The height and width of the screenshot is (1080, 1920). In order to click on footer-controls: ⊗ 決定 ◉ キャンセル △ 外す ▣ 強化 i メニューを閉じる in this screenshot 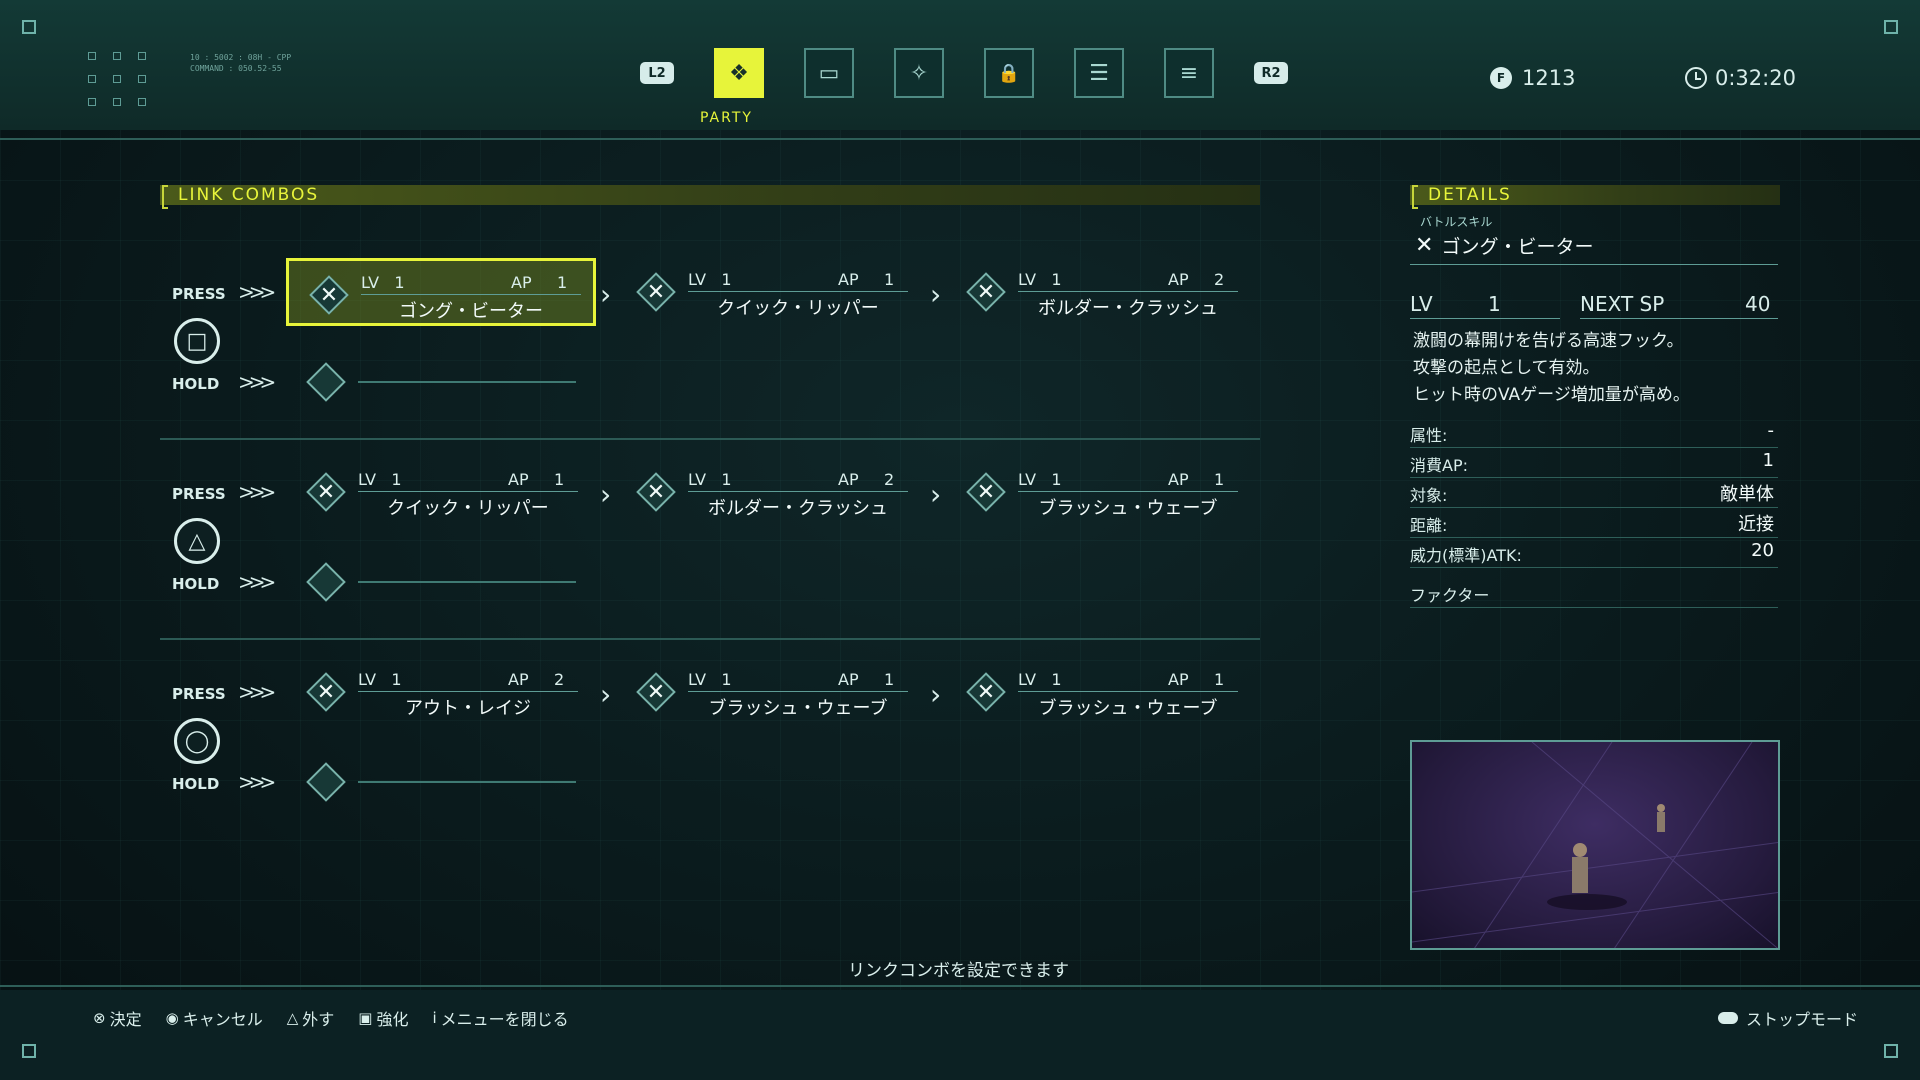, I will do `click(331, 1018)`.